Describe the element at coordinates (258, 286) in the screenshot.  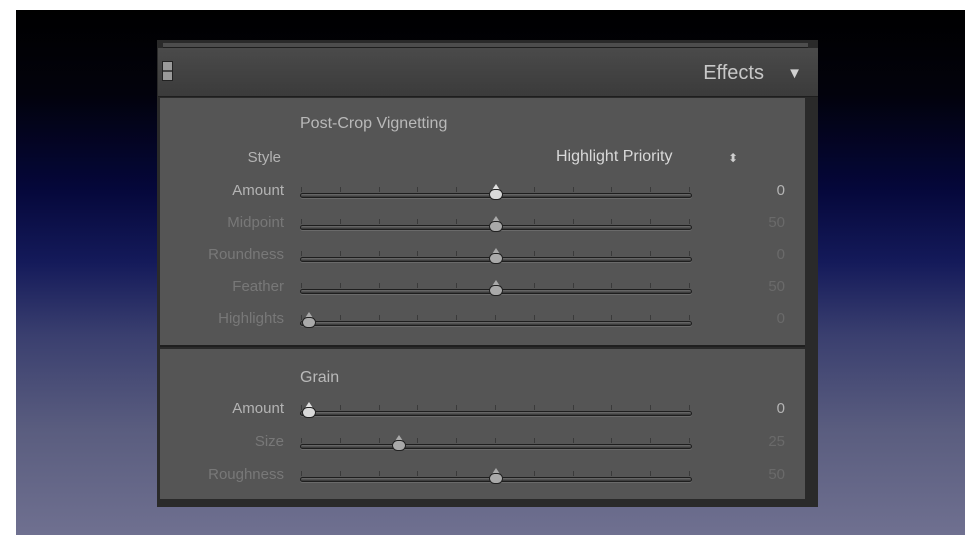
I see `vignette-feather-label: Feather` at that location.